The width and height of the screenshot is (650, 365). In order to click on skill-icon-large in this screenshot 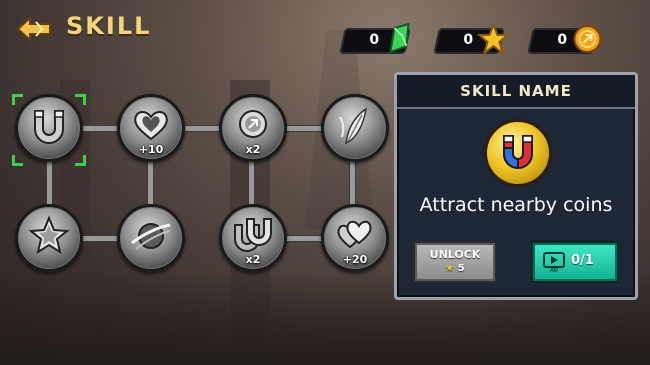, I will do `click(518, 153)`.